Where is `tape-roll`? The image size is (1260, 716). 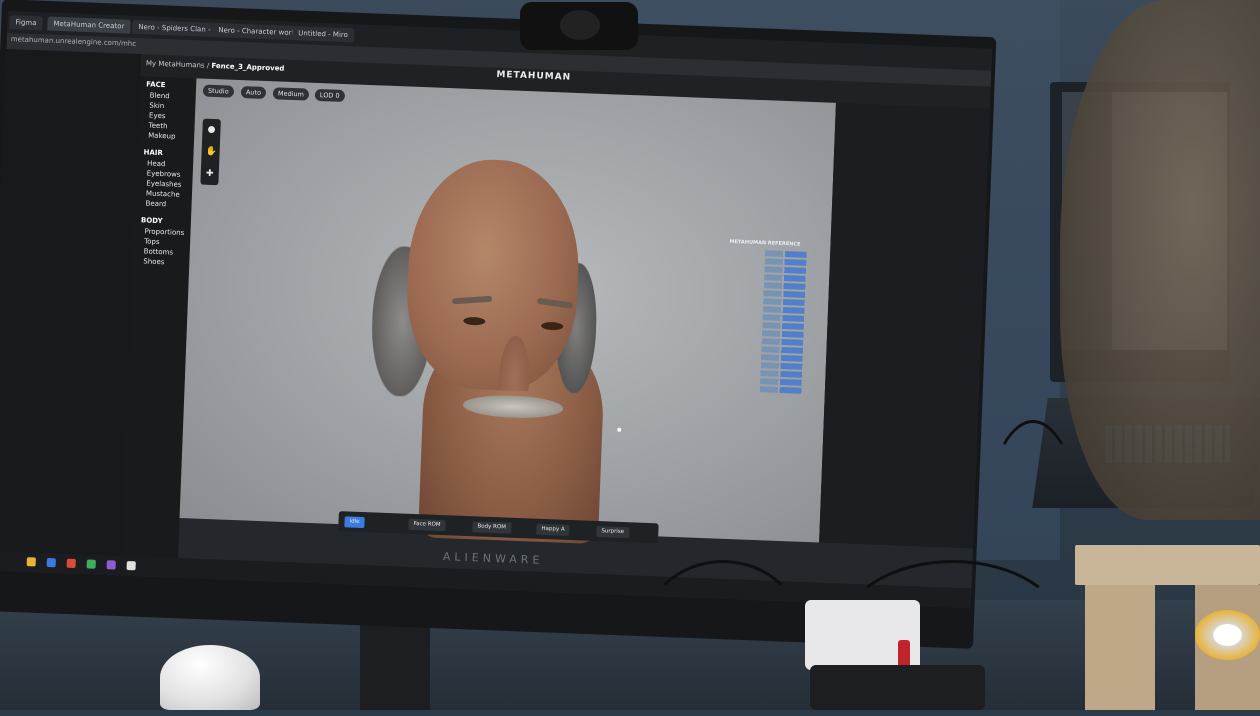
tape-roll is located at coordinates (1227, 635).